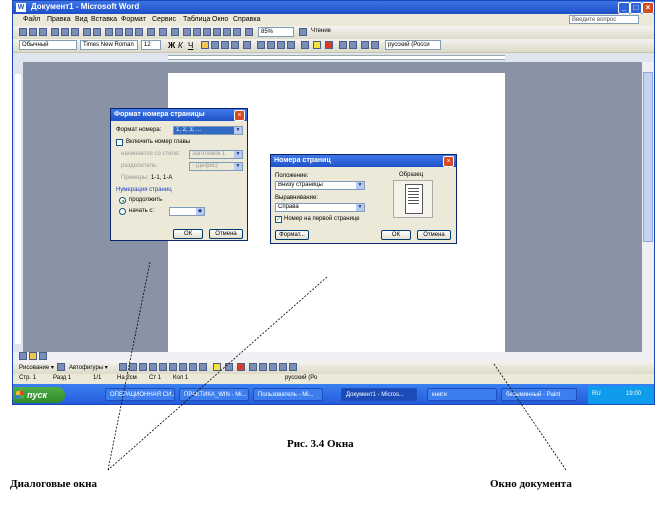 The width and height of the screenshot is (664, 519). I want to click on font-color-icon, so click(329, 45).